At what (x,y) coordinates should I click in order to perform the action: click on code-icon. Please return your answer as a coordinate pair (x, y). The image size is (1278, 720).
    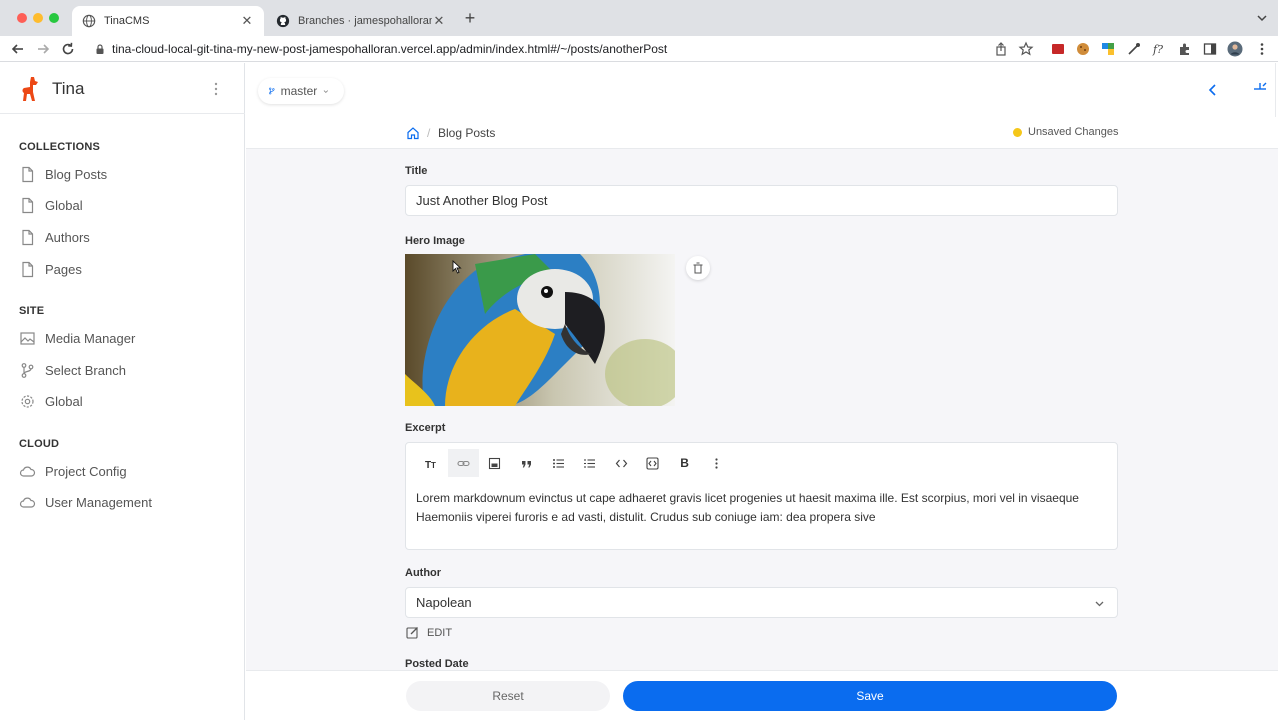
    Looking at the image, I should click on (621, 463).